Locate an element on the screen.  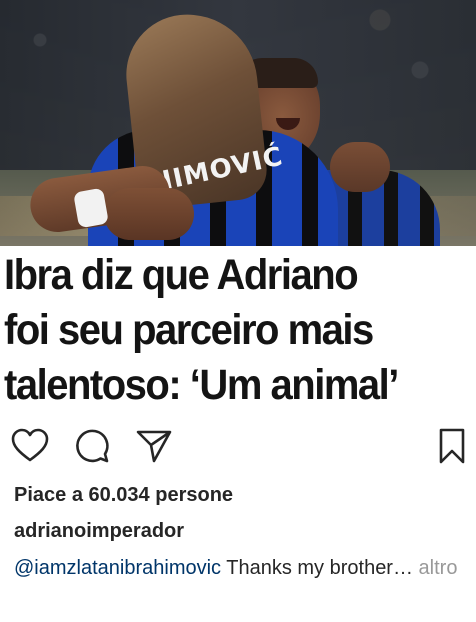
like-button is located at coordinates (30, 446).